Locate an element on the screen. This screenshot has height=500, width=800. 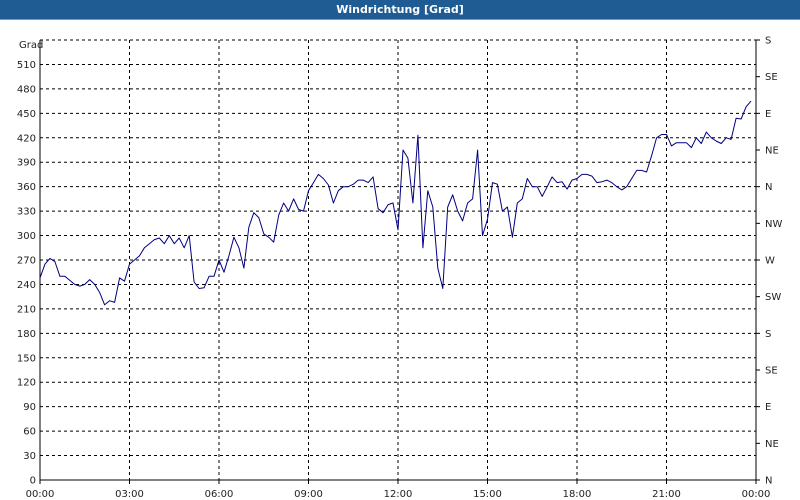
y-tick-label: 270 is located at coordinates (26, 261).